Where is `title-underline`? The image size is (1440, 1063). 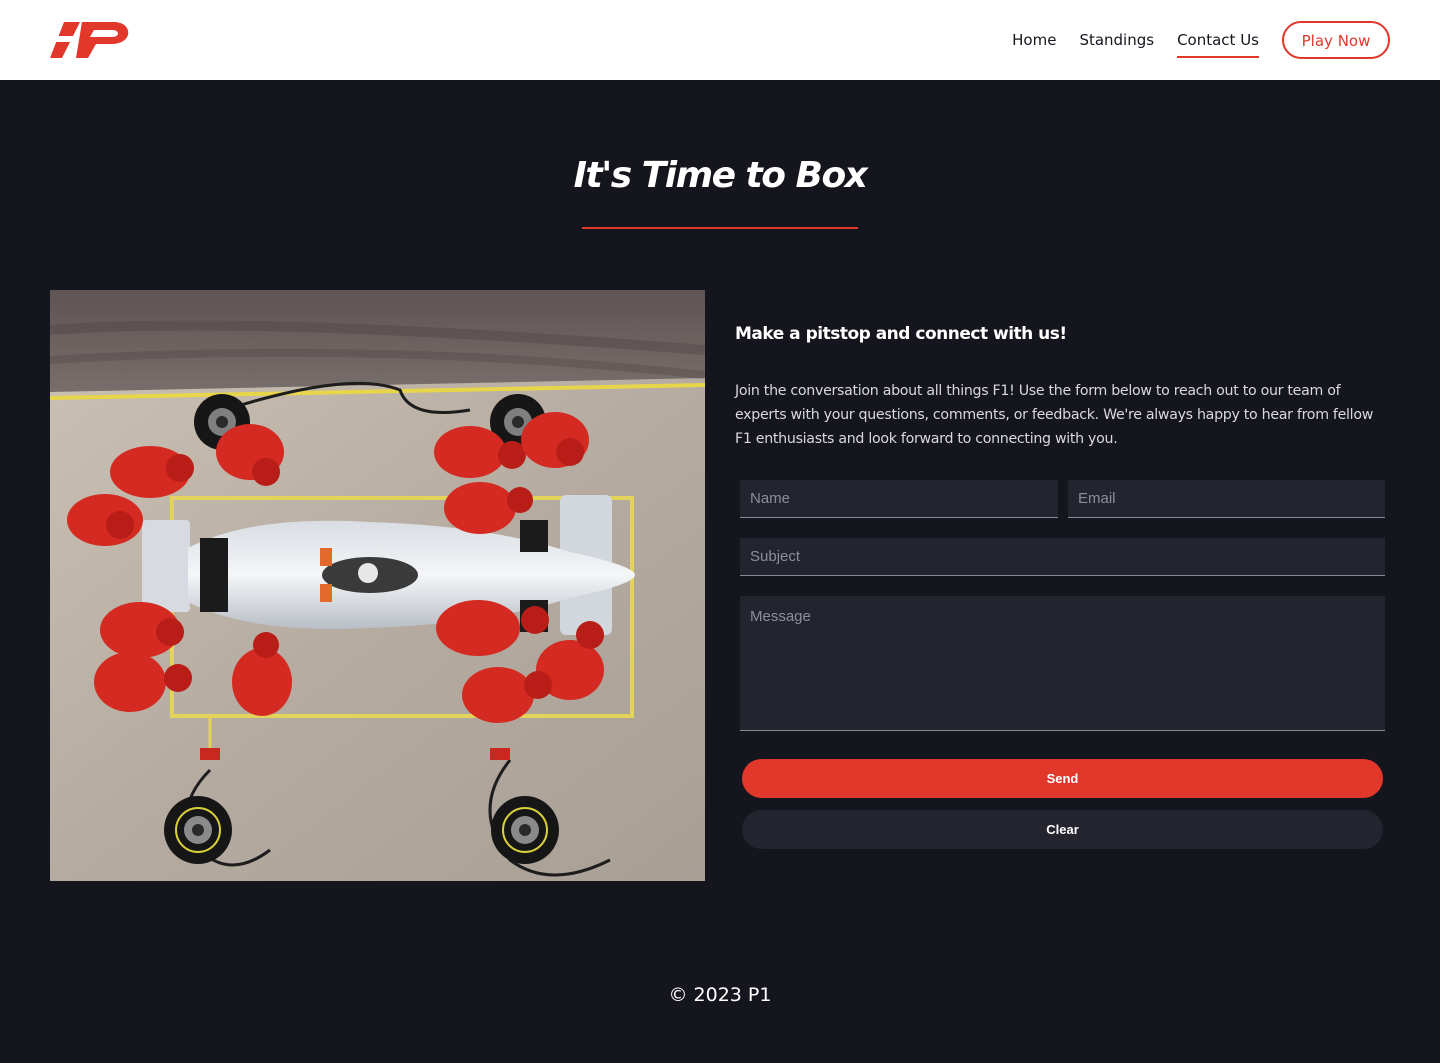 title-underline is located at coordinates (720, 228).